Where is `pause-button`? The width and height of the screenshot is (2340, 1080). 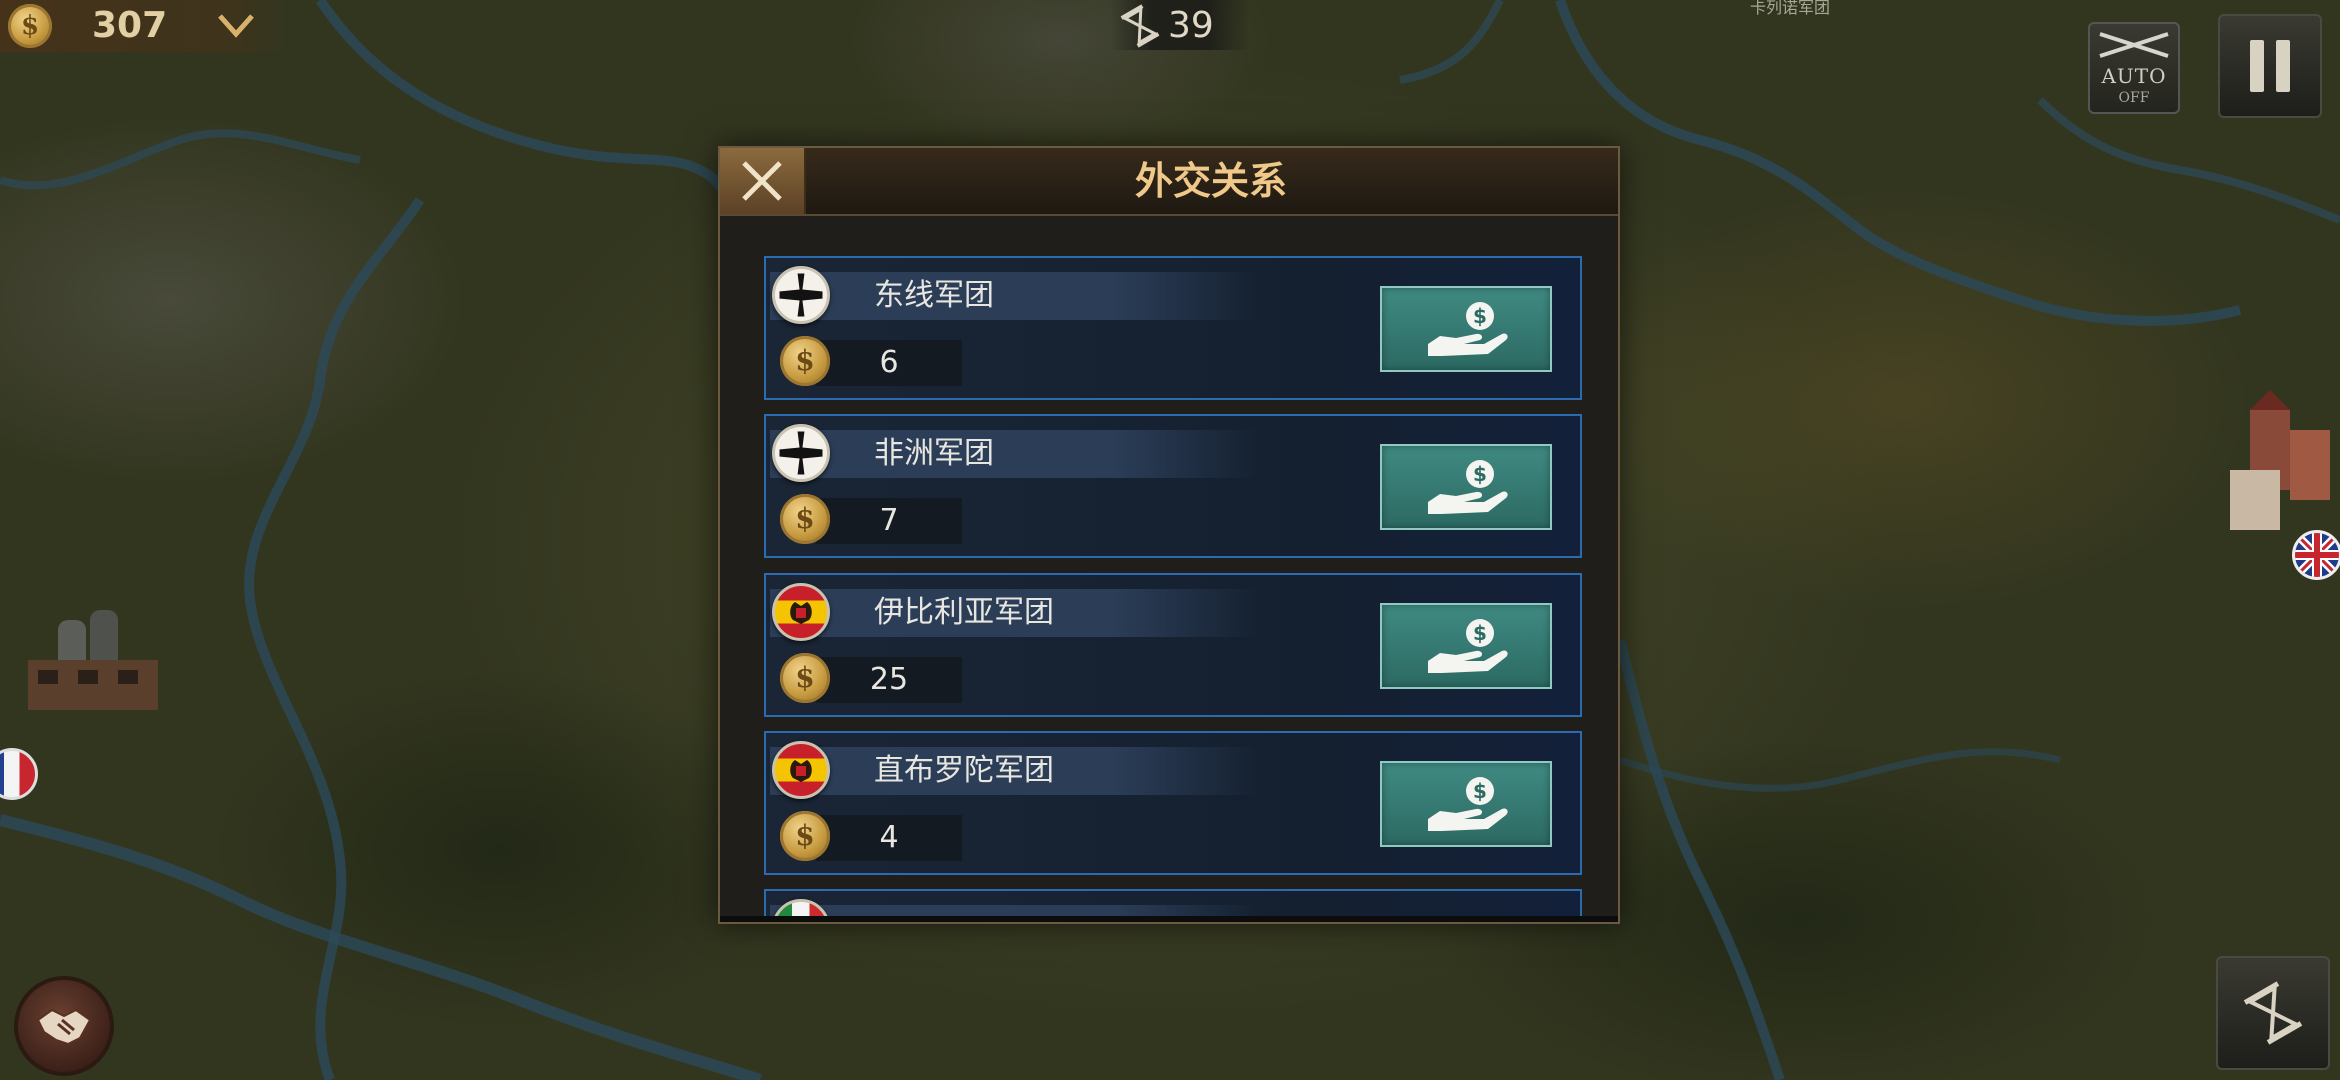
pause-button is located at coordinates (2270, 66).